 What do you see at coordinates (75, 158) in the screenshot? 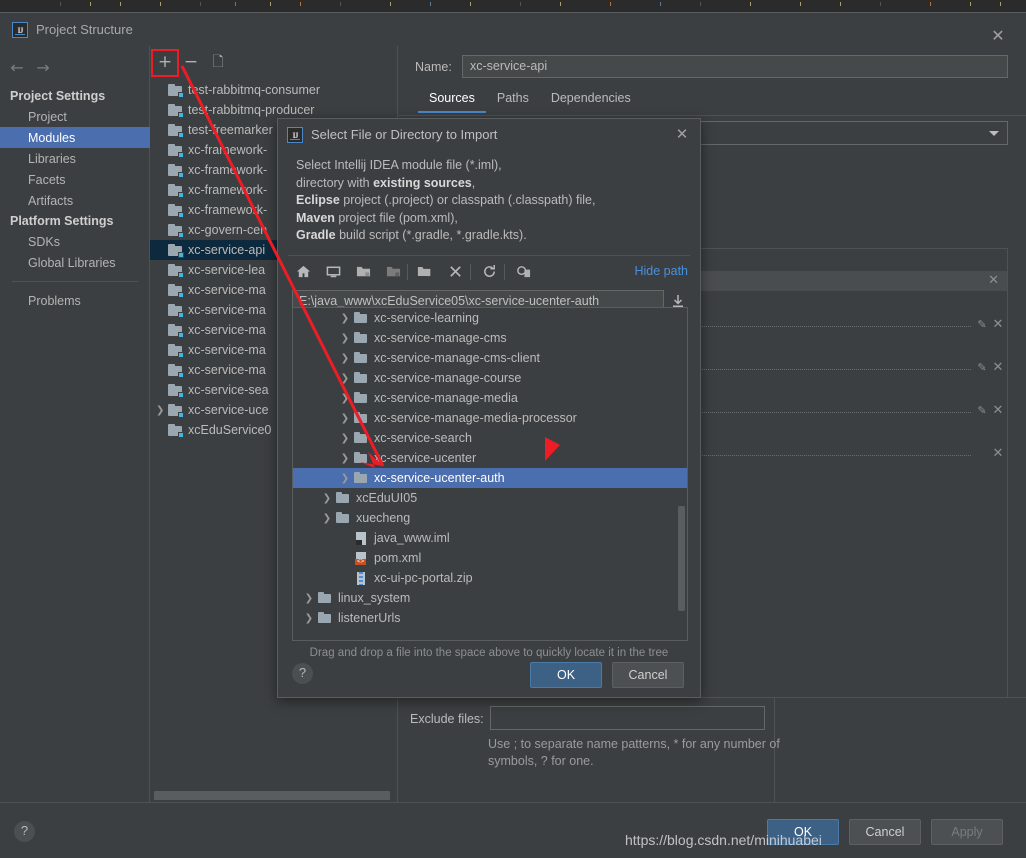
I see `sidebar-item-libraries: Libraries` at bounding box center [75, 158].